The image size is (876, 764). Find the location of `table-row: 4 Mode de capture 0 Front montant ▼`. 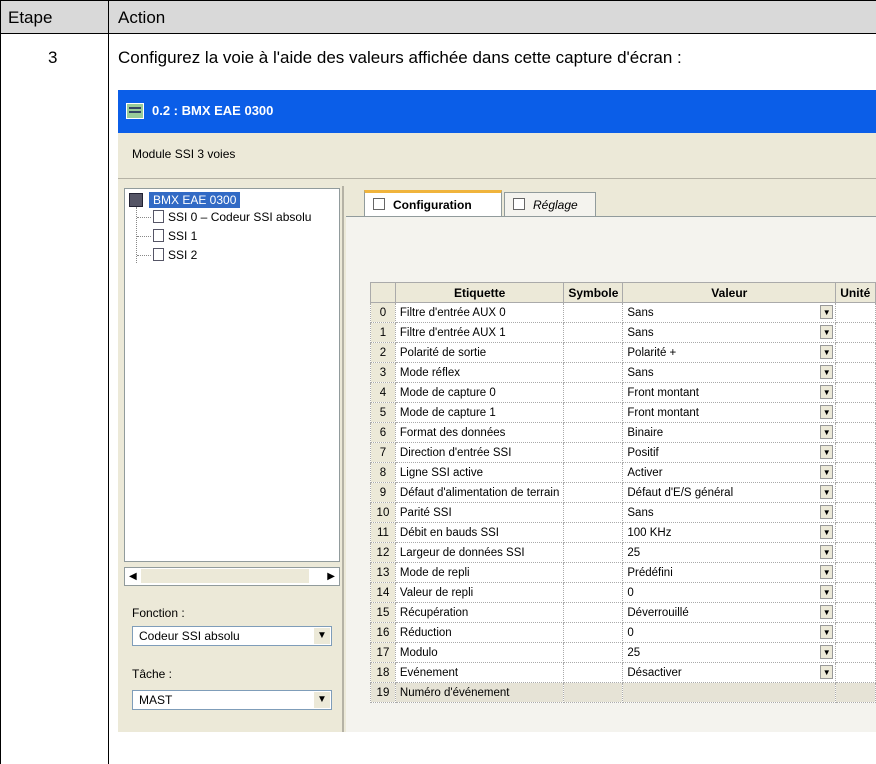

table-row: 4 Mode de capture 0 Front montant ▼ is located at coordinates (623, 392).